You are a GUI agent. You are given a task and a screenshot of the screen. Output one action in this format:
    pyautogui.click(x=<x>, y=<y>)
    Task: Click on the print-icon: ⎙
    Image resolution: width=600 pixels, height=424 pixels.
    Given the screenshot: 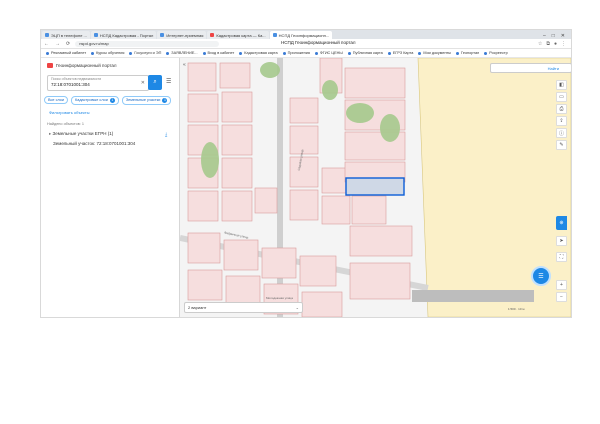 What is the action you would take?
    pyautogui.click(x=561, y=109)
    